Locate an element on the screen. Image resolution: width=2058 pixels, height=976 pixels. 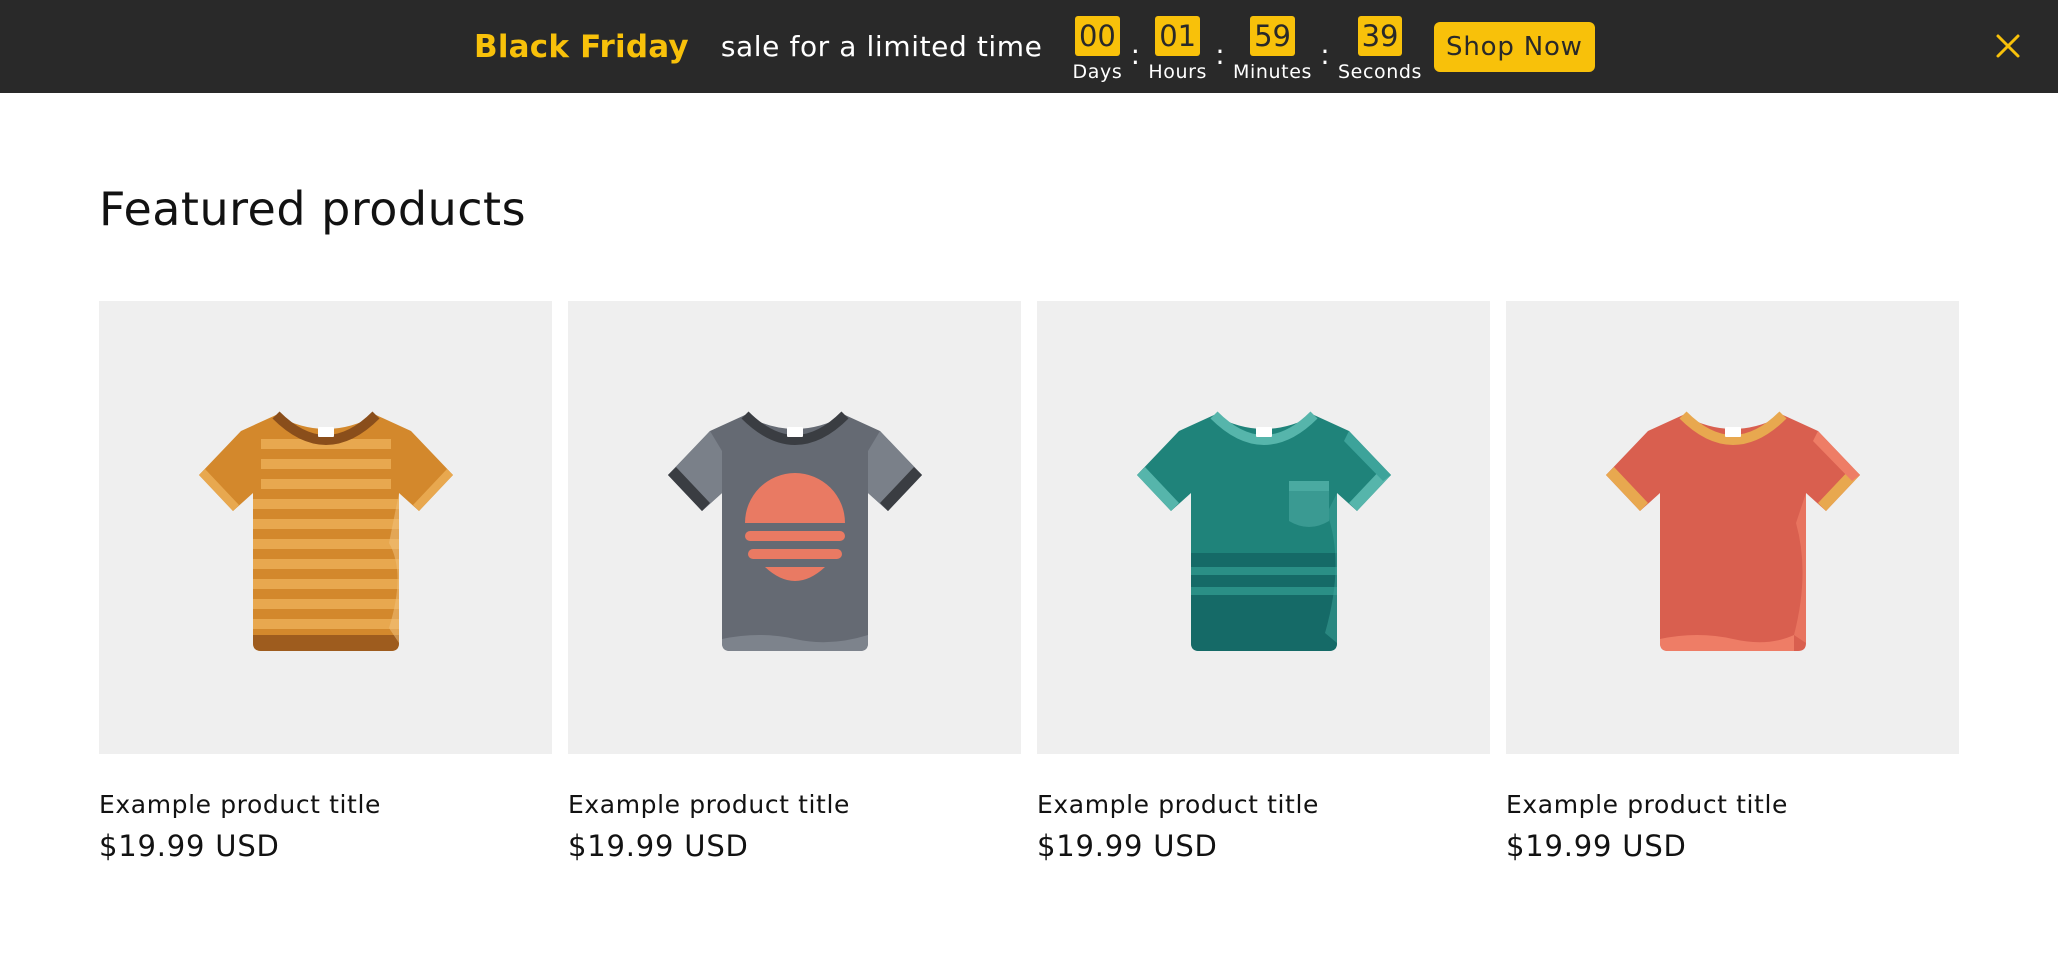
promo-text: sale for a limited time is located at coordinates (881, 46).